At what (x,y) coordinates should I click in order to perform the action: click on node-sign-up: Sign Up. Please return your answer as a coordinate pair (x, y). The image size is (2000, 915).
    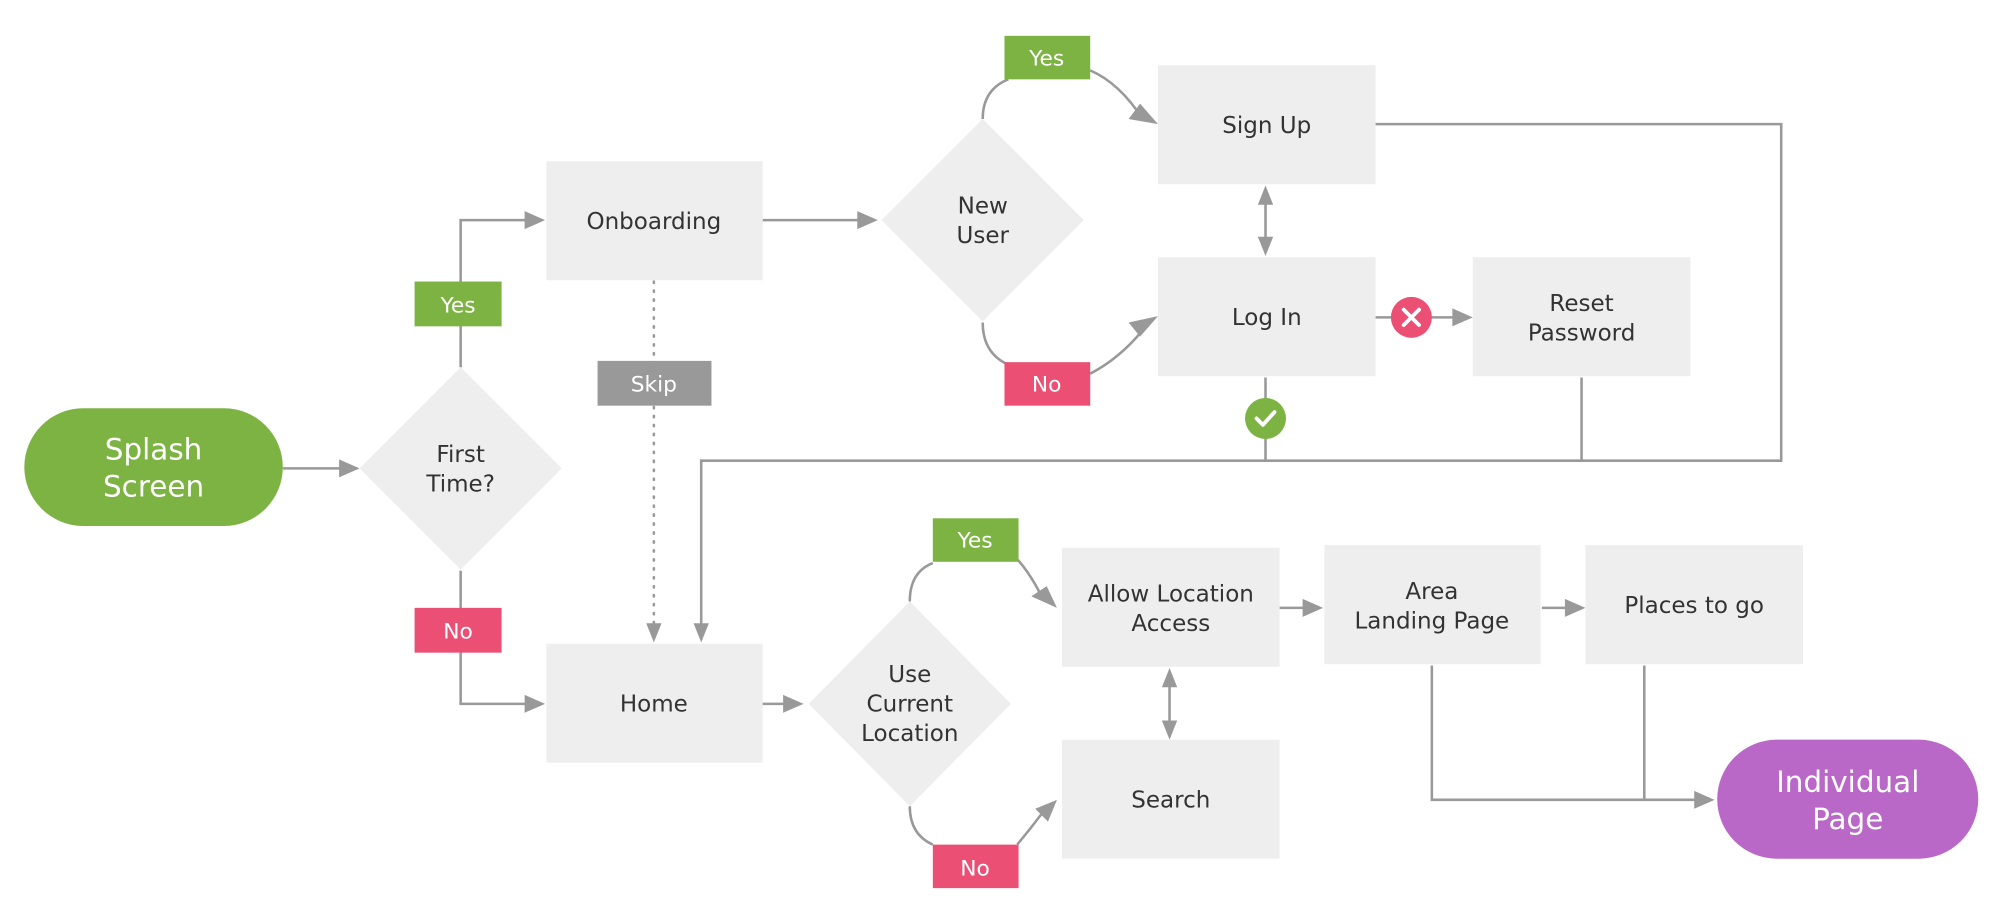
    Looking at the image, I should click on (1267, 125).